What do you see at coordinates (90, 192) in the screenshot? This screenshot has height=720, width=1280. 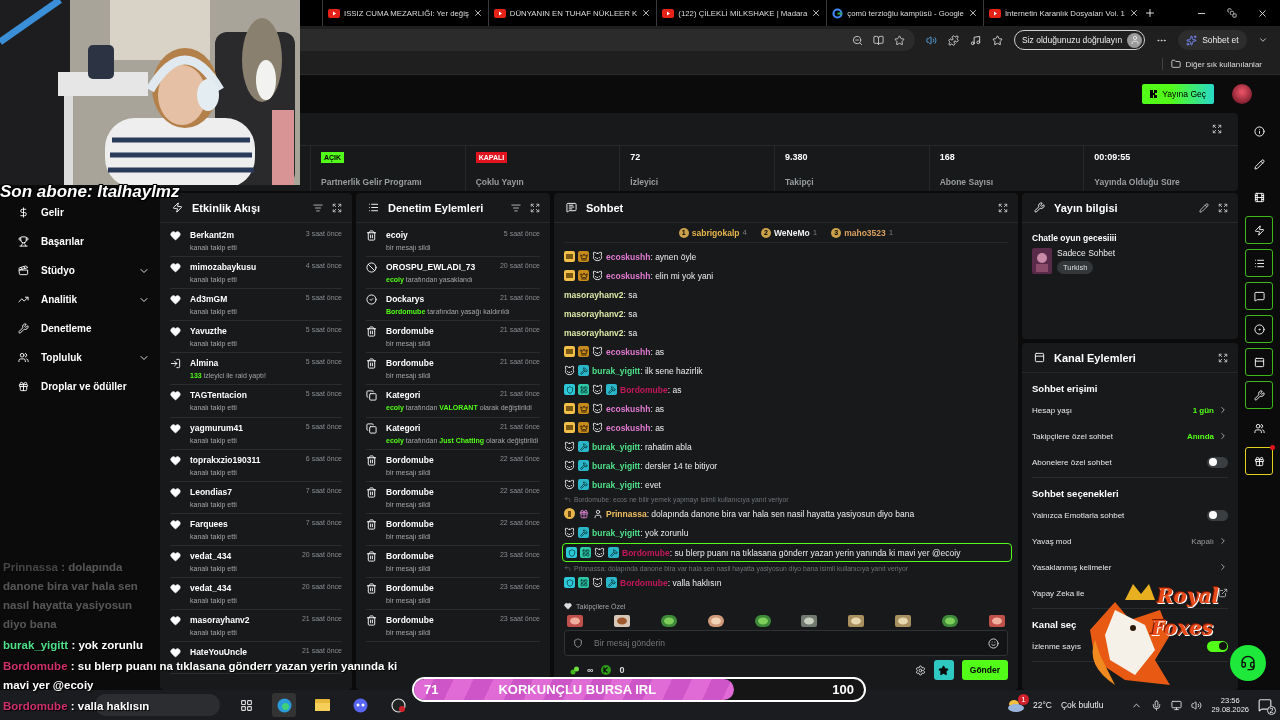 I see `last-subscriber-text: Son abone: Italhaylmz` at bounding box center [90, 192].